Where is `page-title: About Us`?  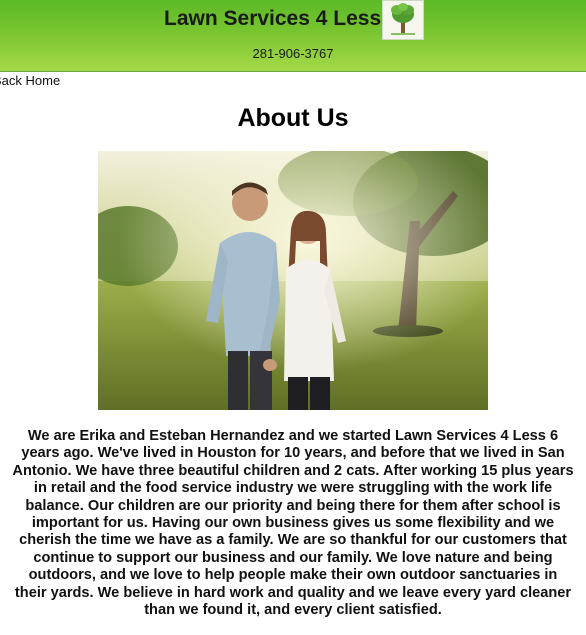 page-title: About Us is located at coordinates (293, 118).